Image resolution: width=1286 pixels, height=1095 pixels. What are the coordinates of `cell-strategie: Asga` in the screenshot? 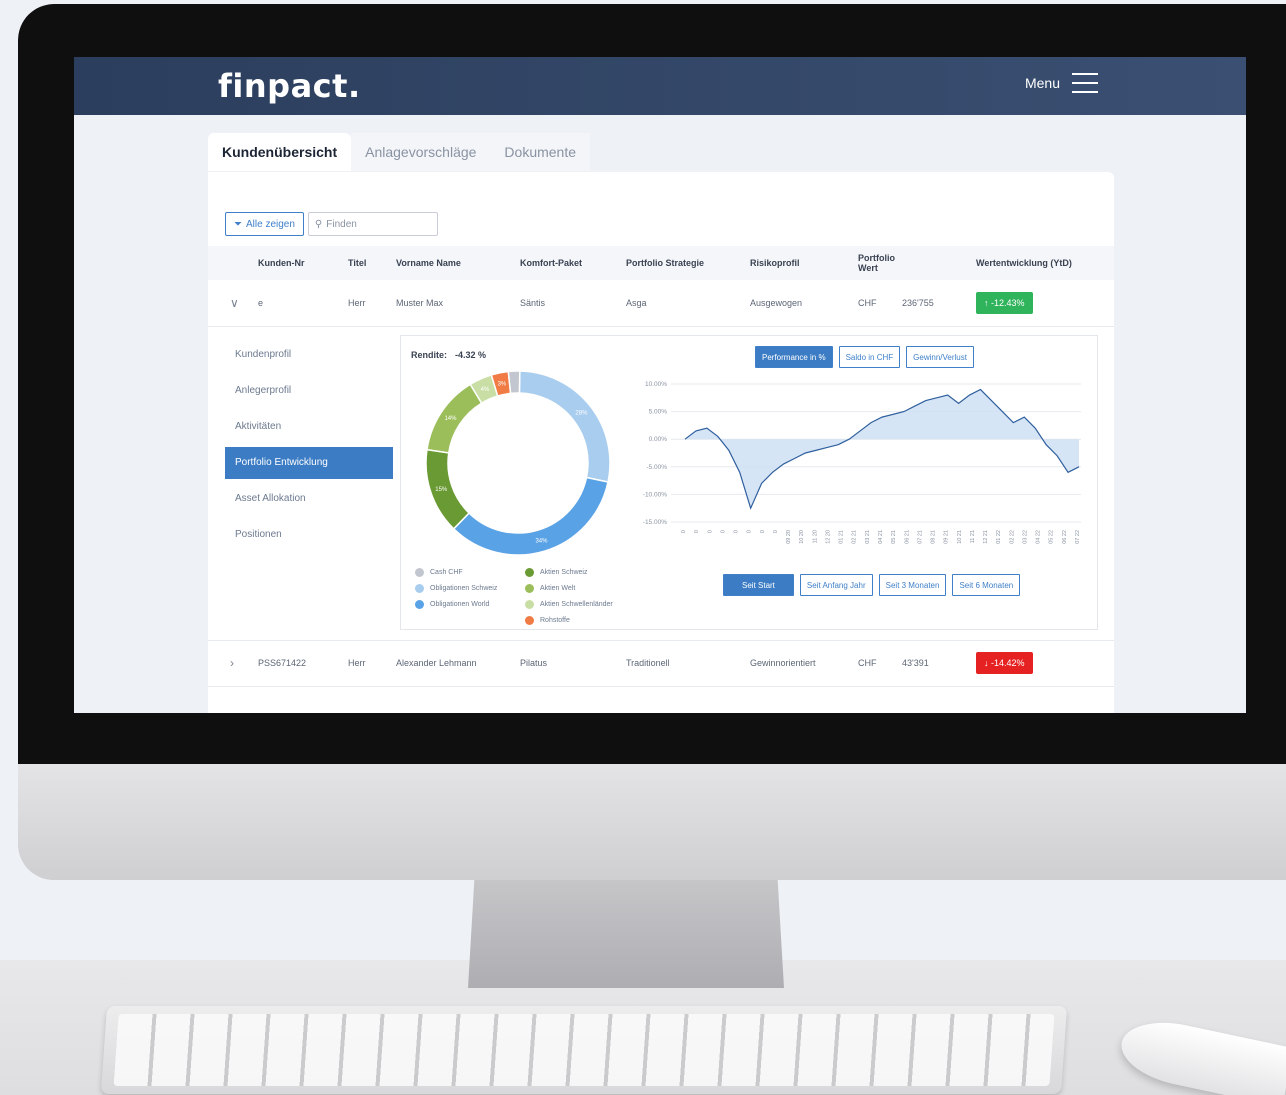 It's located at (688, 303).